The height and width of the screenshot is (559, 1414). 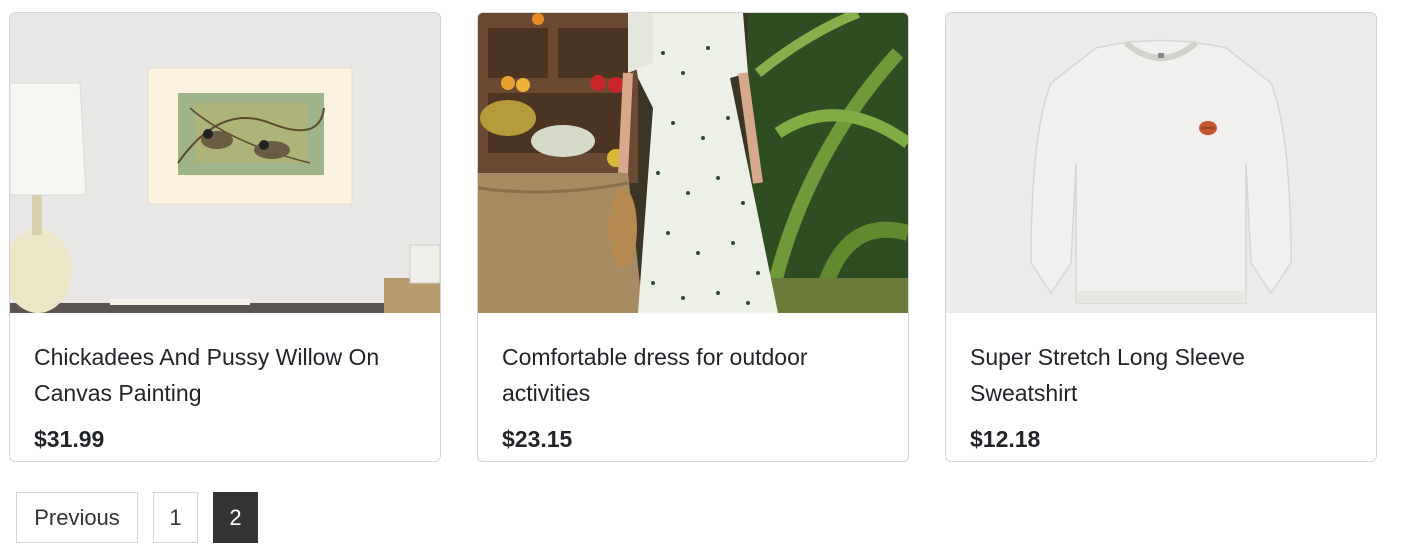 I want to click on product-title: Super Stretch Long Sleeve Sweatshirt, so click(x=1163, y=375).